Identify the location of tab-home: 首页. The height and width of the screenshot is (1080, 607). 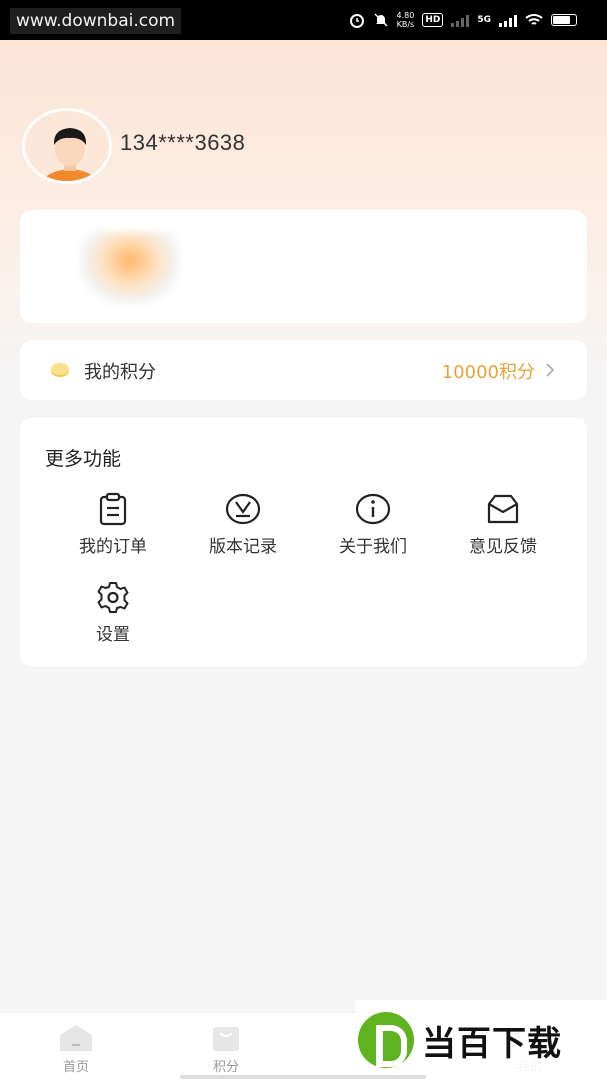
(76, 1049).